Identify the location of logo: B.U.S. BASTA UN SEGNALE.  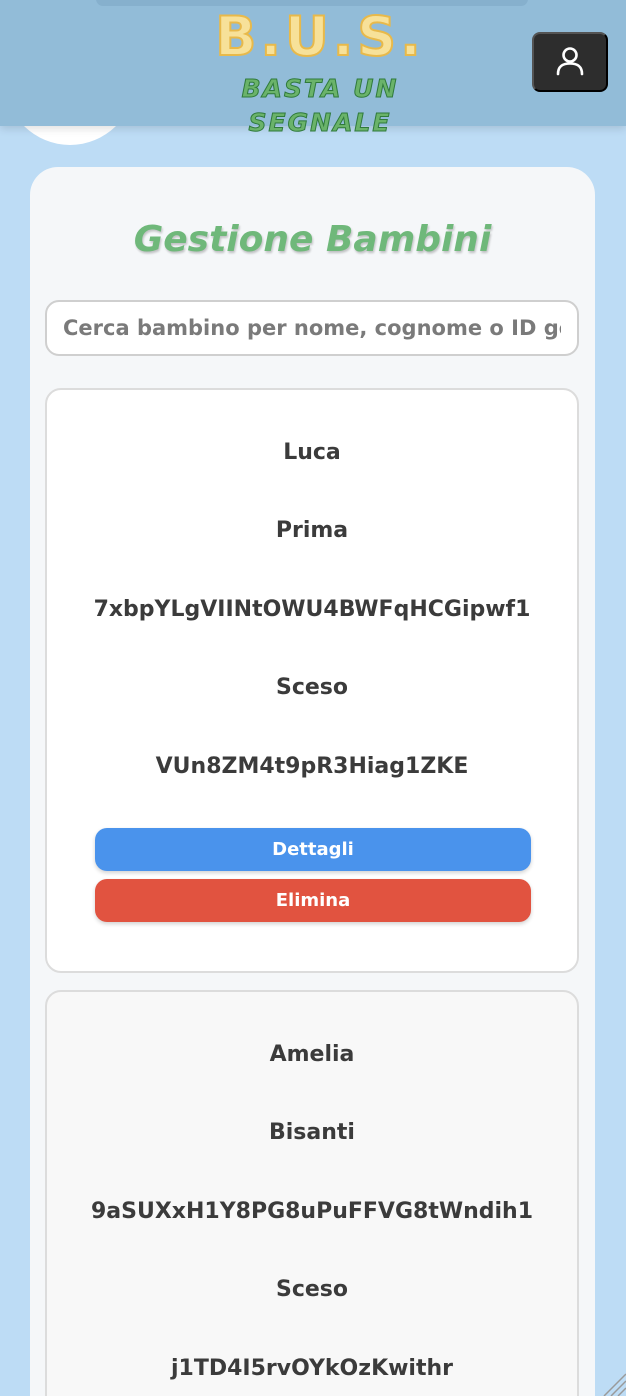
(320, 71).